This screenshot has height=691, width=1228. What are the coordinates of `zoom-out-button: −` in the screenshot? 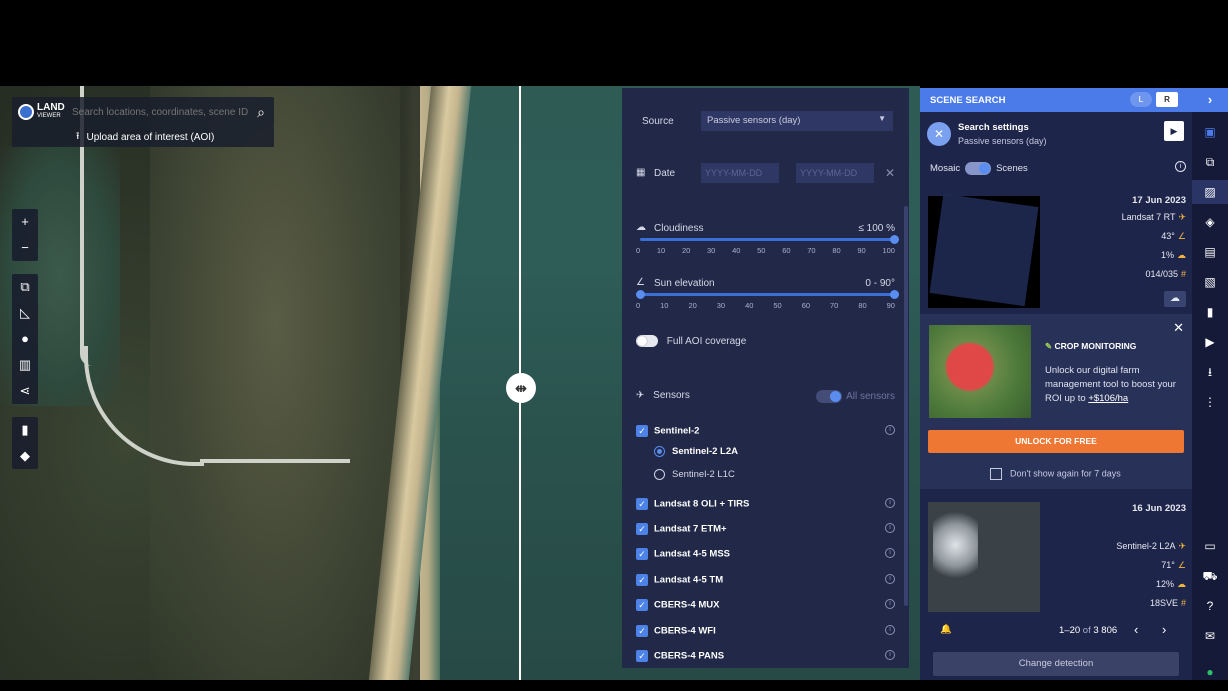 It's located at (25, 248).